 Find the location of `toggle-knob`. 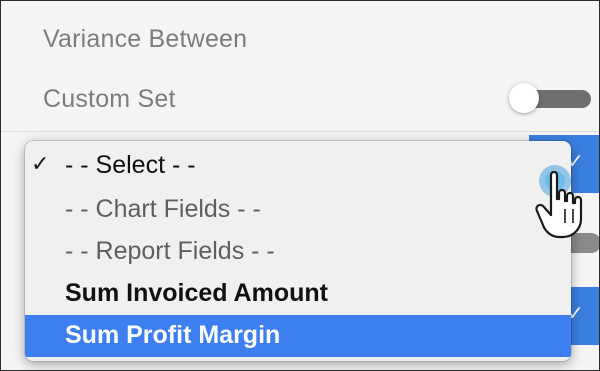

toggle-knob is located at coordinates (524, 98).